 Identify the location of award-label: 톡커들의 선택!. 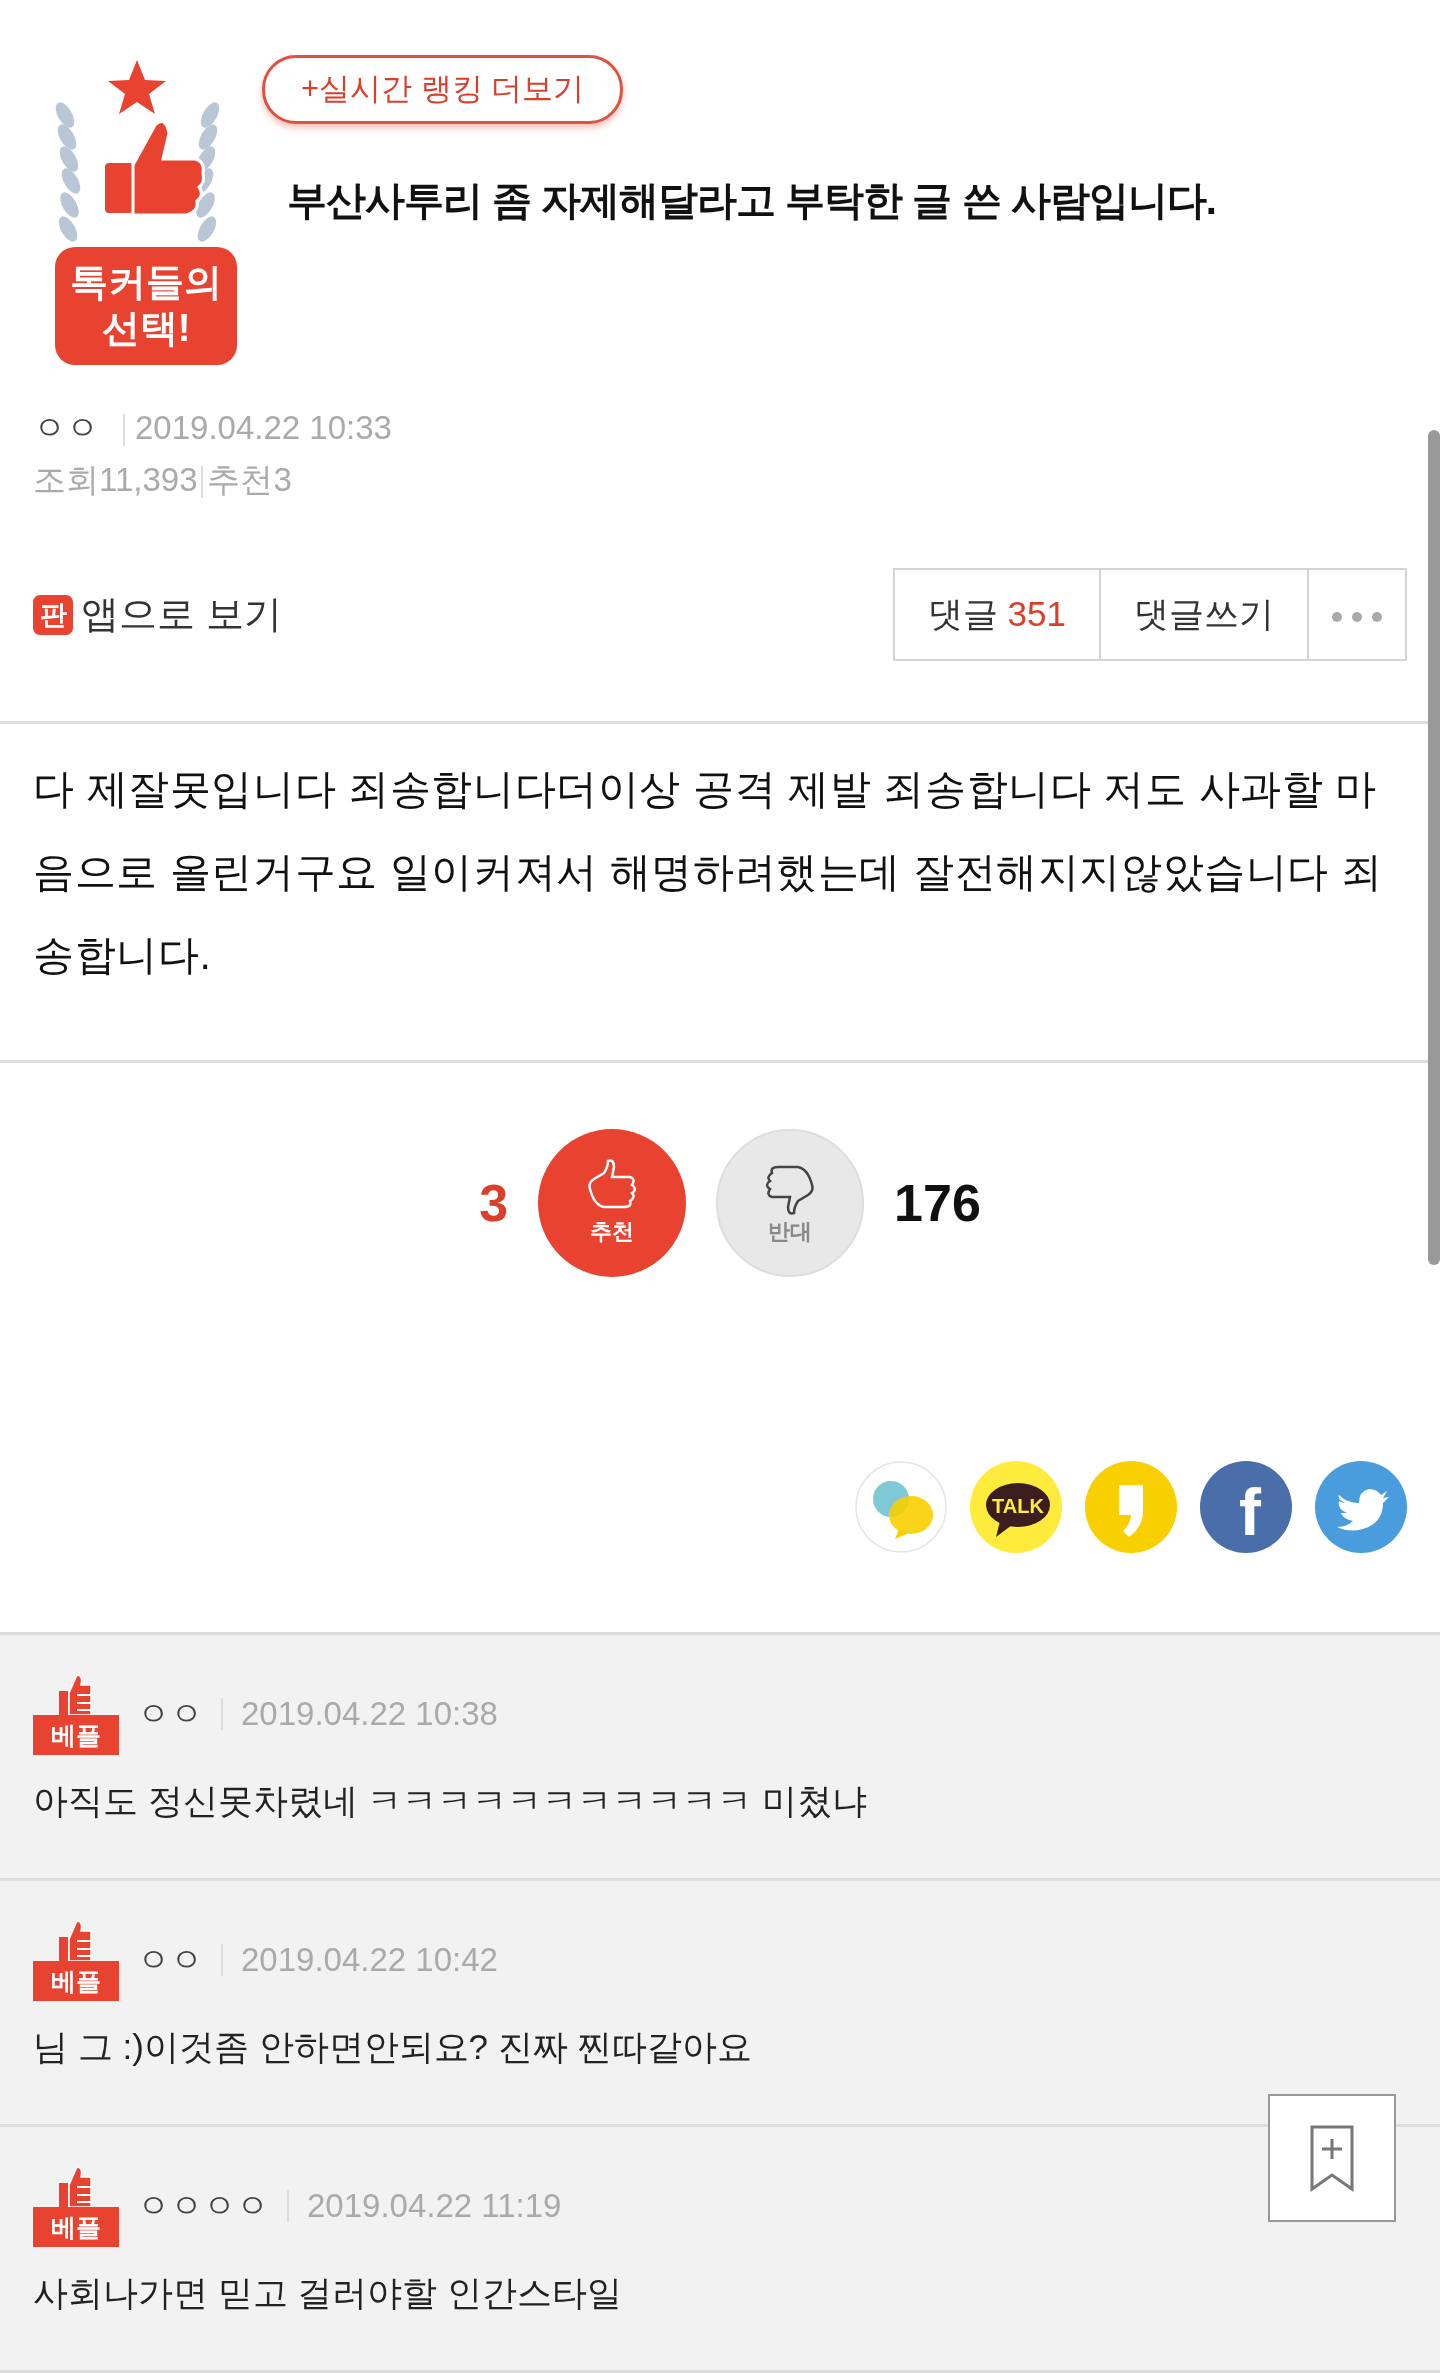
(146, 306).